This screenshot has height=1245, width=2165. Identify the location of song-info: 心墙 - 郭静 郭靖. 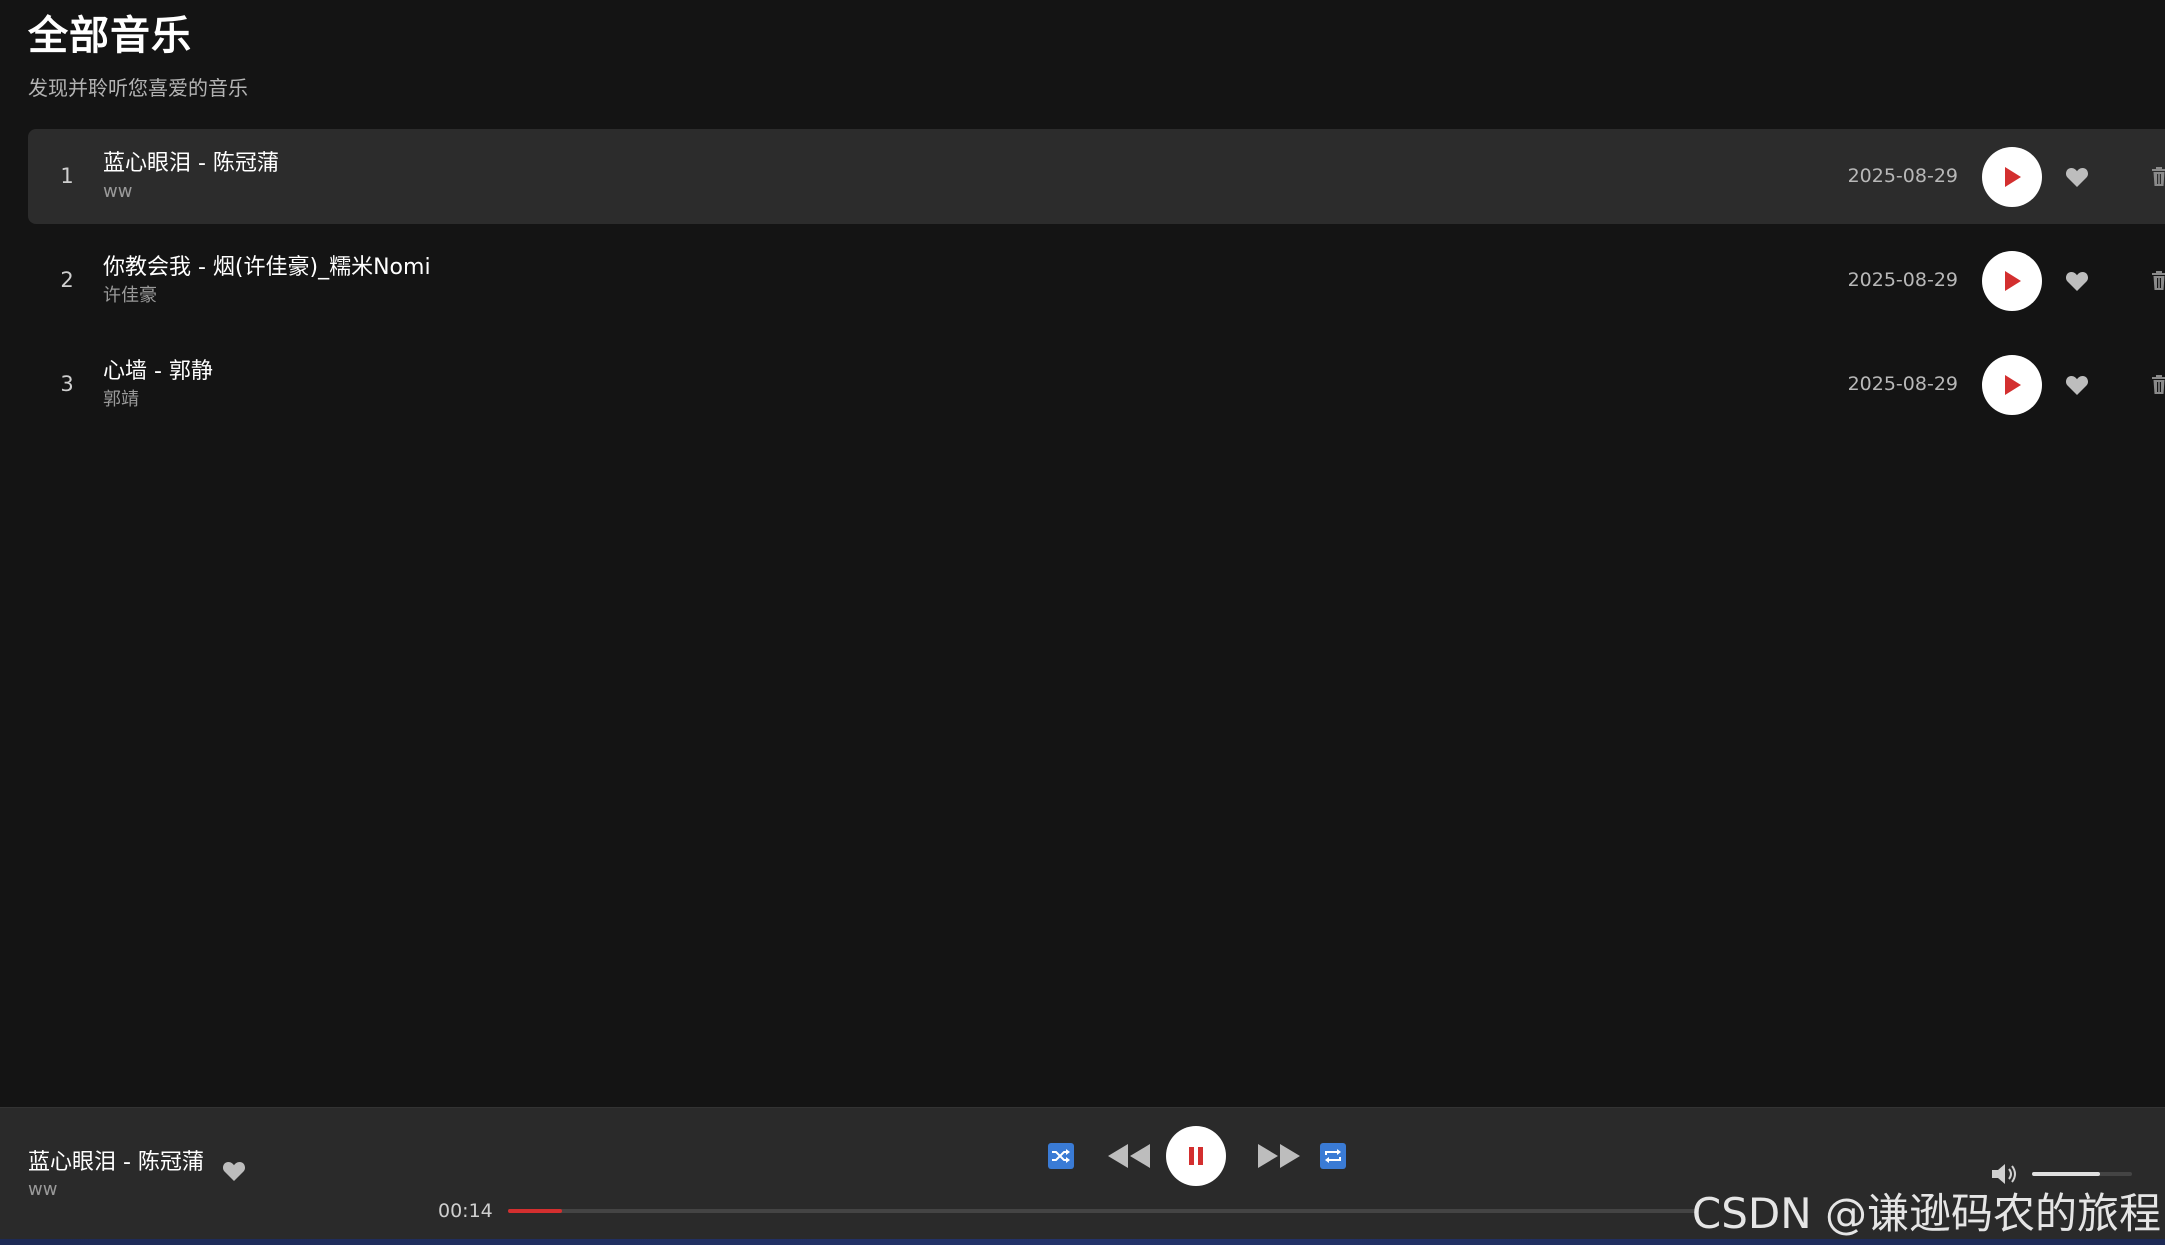
(158, 384).